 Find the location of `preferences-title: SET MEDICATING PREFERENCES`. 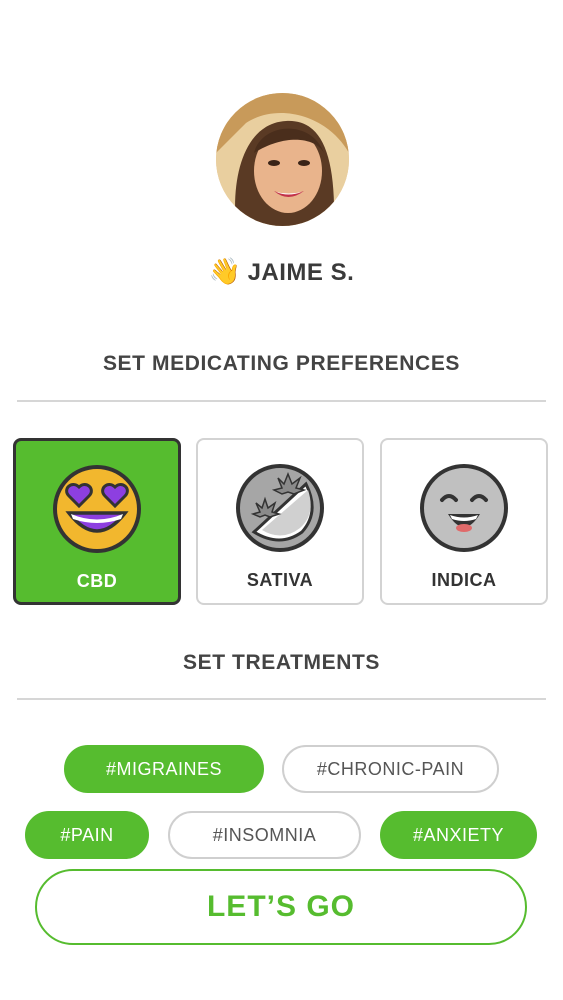

preferences-title: SET MEDICATING PREFERENCES is located at coordinates (281, 363).